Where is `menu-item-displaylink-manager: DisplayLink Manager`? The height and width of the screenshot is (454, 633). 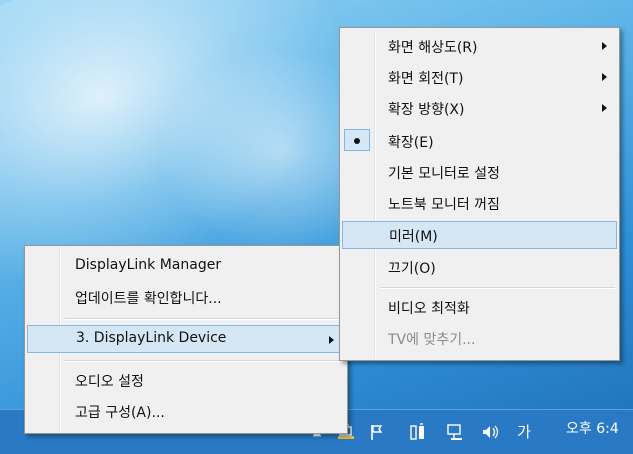
menu-item-displaylink-manager: DisplayLink Manager is located at coordinates (186, 266).